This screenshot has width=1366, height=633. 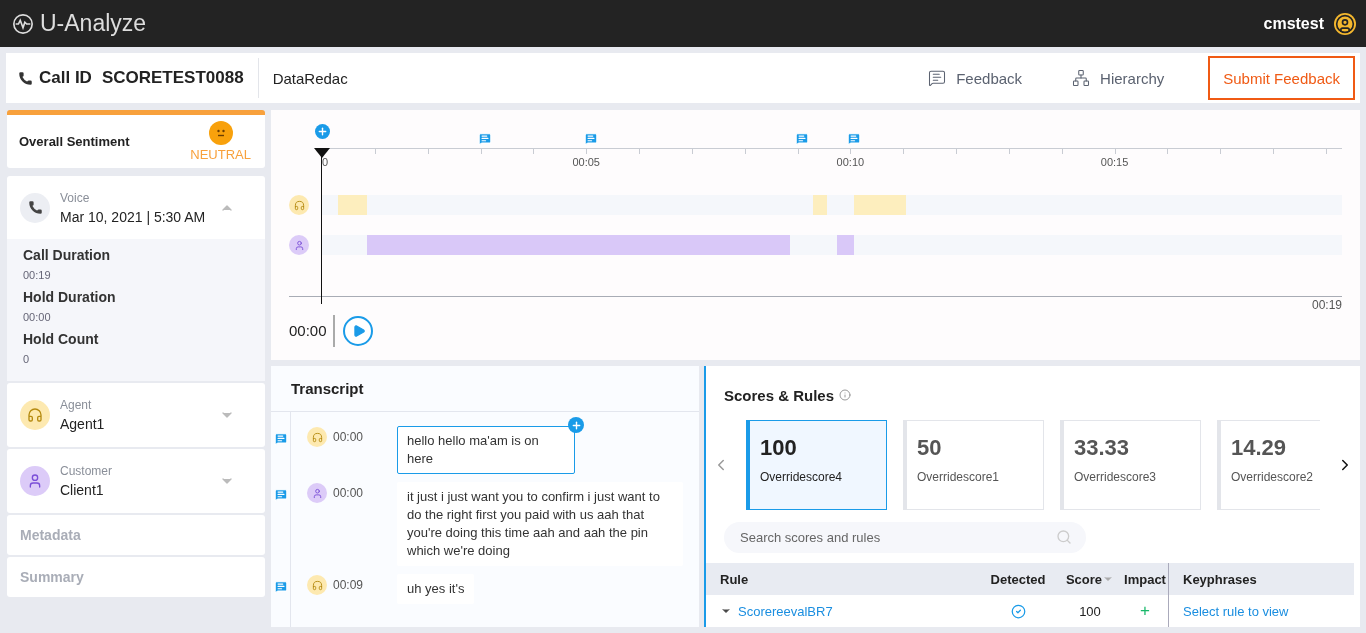 What do you see at coordinates (1130, 464) in the screenshot?
I see `score-card: 33.33 Overridescore3` at bounding box center [1130, 464].